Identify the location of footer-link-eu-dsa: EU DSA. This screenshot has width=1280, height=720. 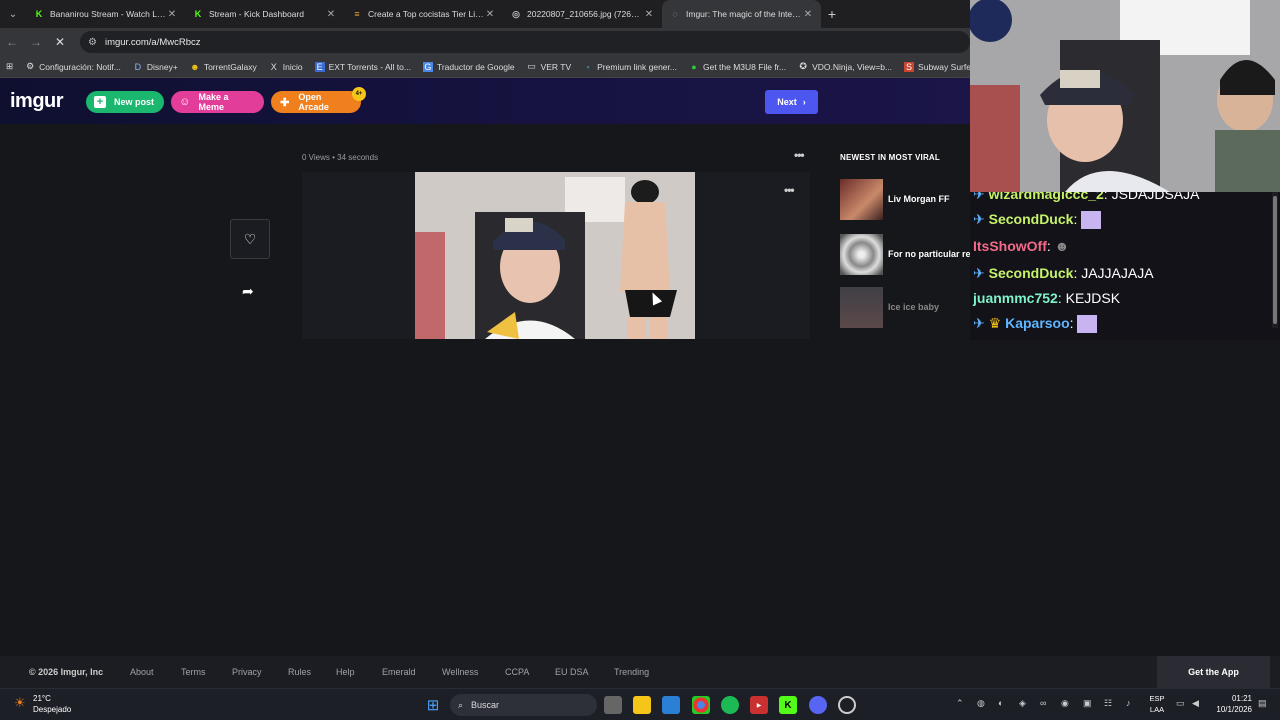
(584, 672).